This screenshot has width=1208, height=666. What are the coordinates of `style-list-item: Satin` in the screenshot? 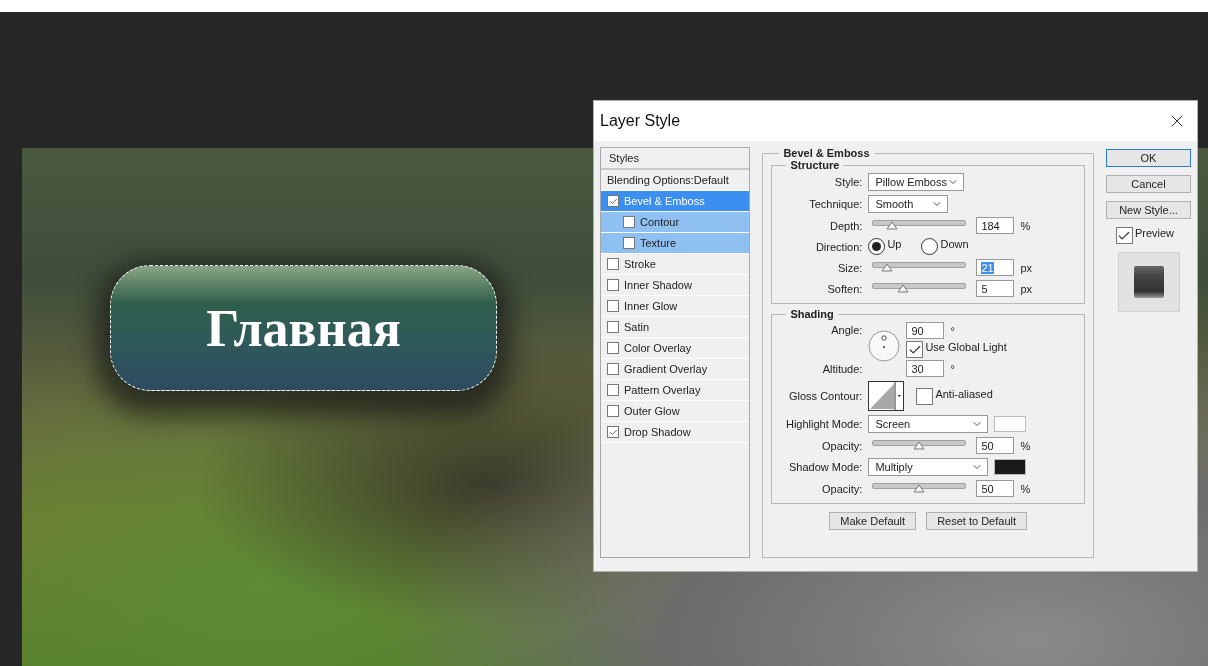 It's located at (675, 327).